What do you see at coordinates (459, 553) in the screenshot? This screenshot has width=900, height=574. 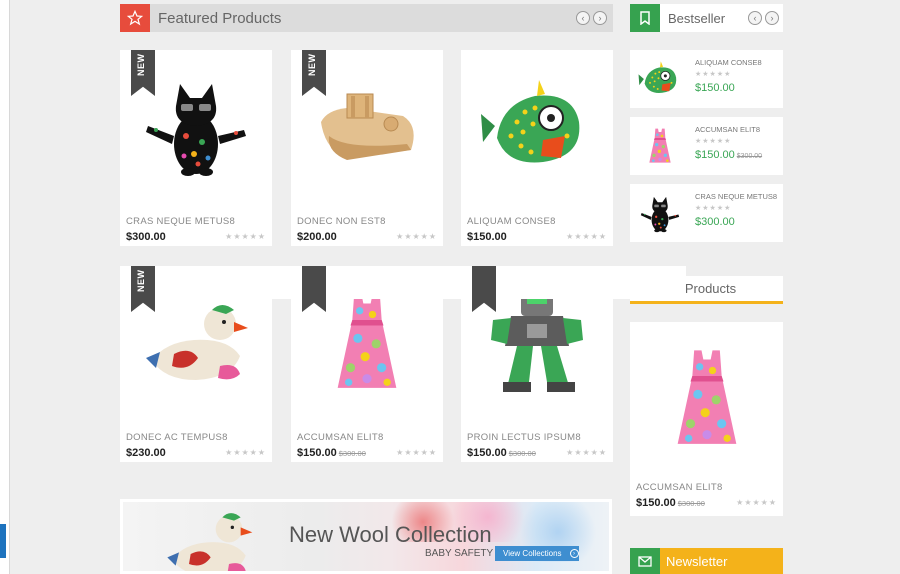 I see `banner-subtitle: BABY SAFETY` at bounding box center [459, 553].